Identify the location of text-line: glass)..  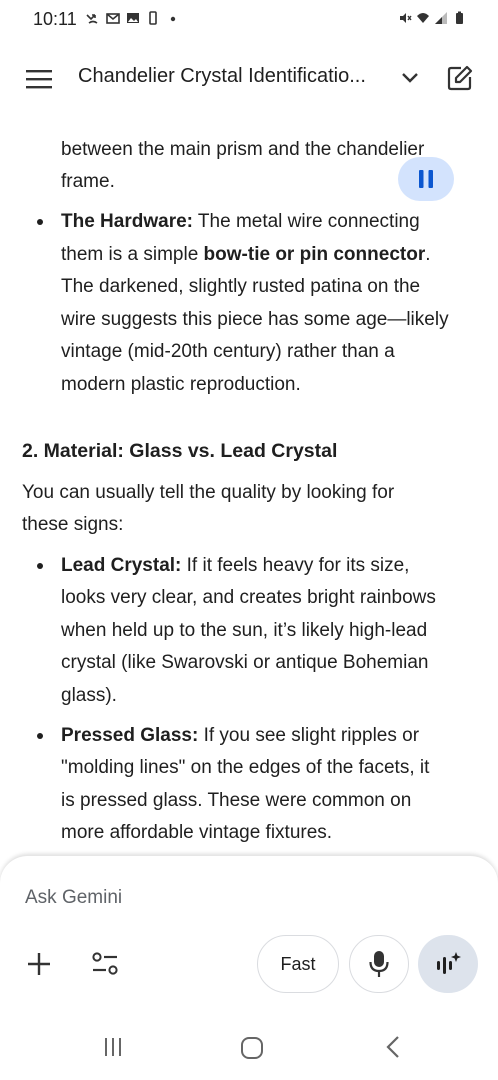
(89, 695).